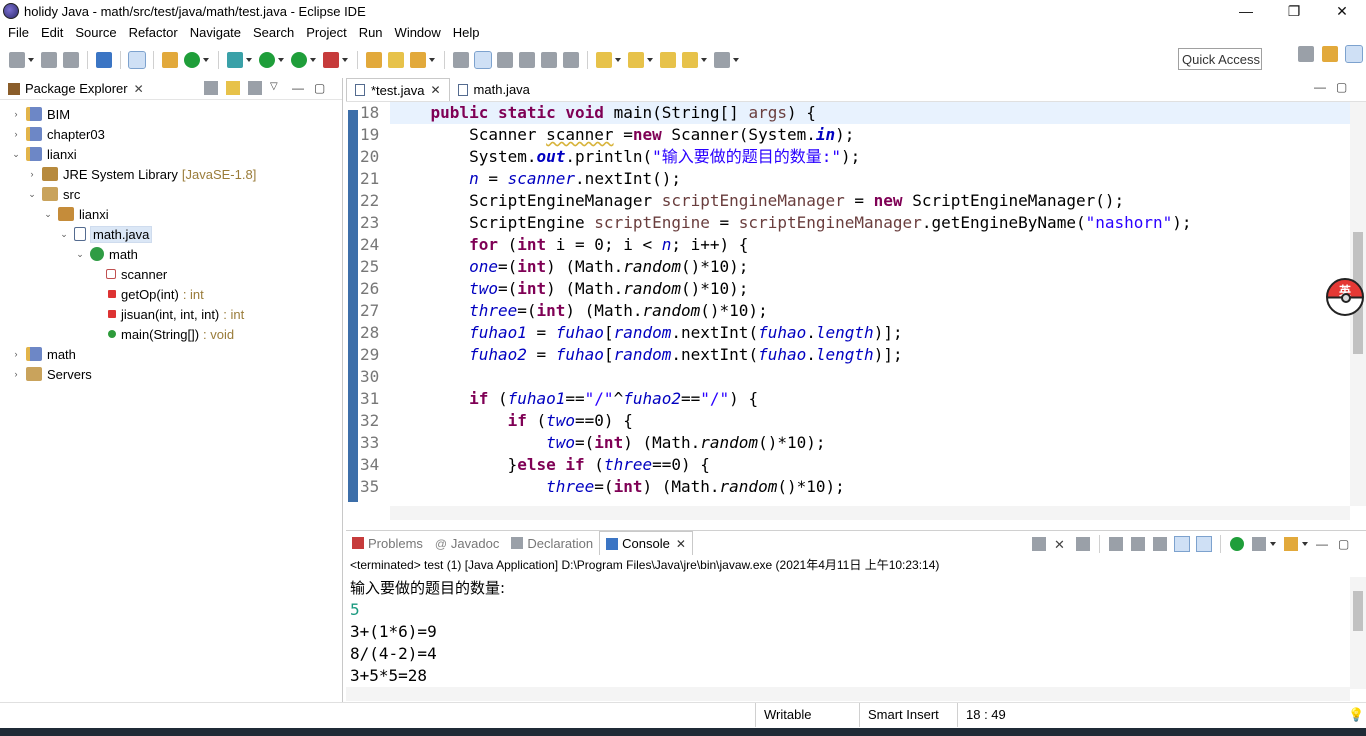  Describe the element at coordinates (52, 32) in the screenshot. I see `menu-edit: Edit` at that location.